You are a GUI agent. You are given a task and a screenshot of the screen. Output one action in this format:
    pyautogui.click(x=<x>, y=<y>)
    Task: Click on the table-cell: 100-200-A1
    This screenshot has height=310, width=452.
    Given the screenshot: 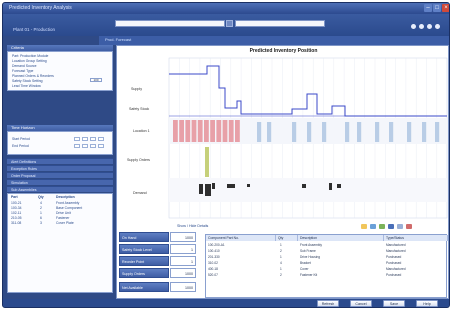 What is the action you would take?
    pyautogui.click(x=216, y=245)
    